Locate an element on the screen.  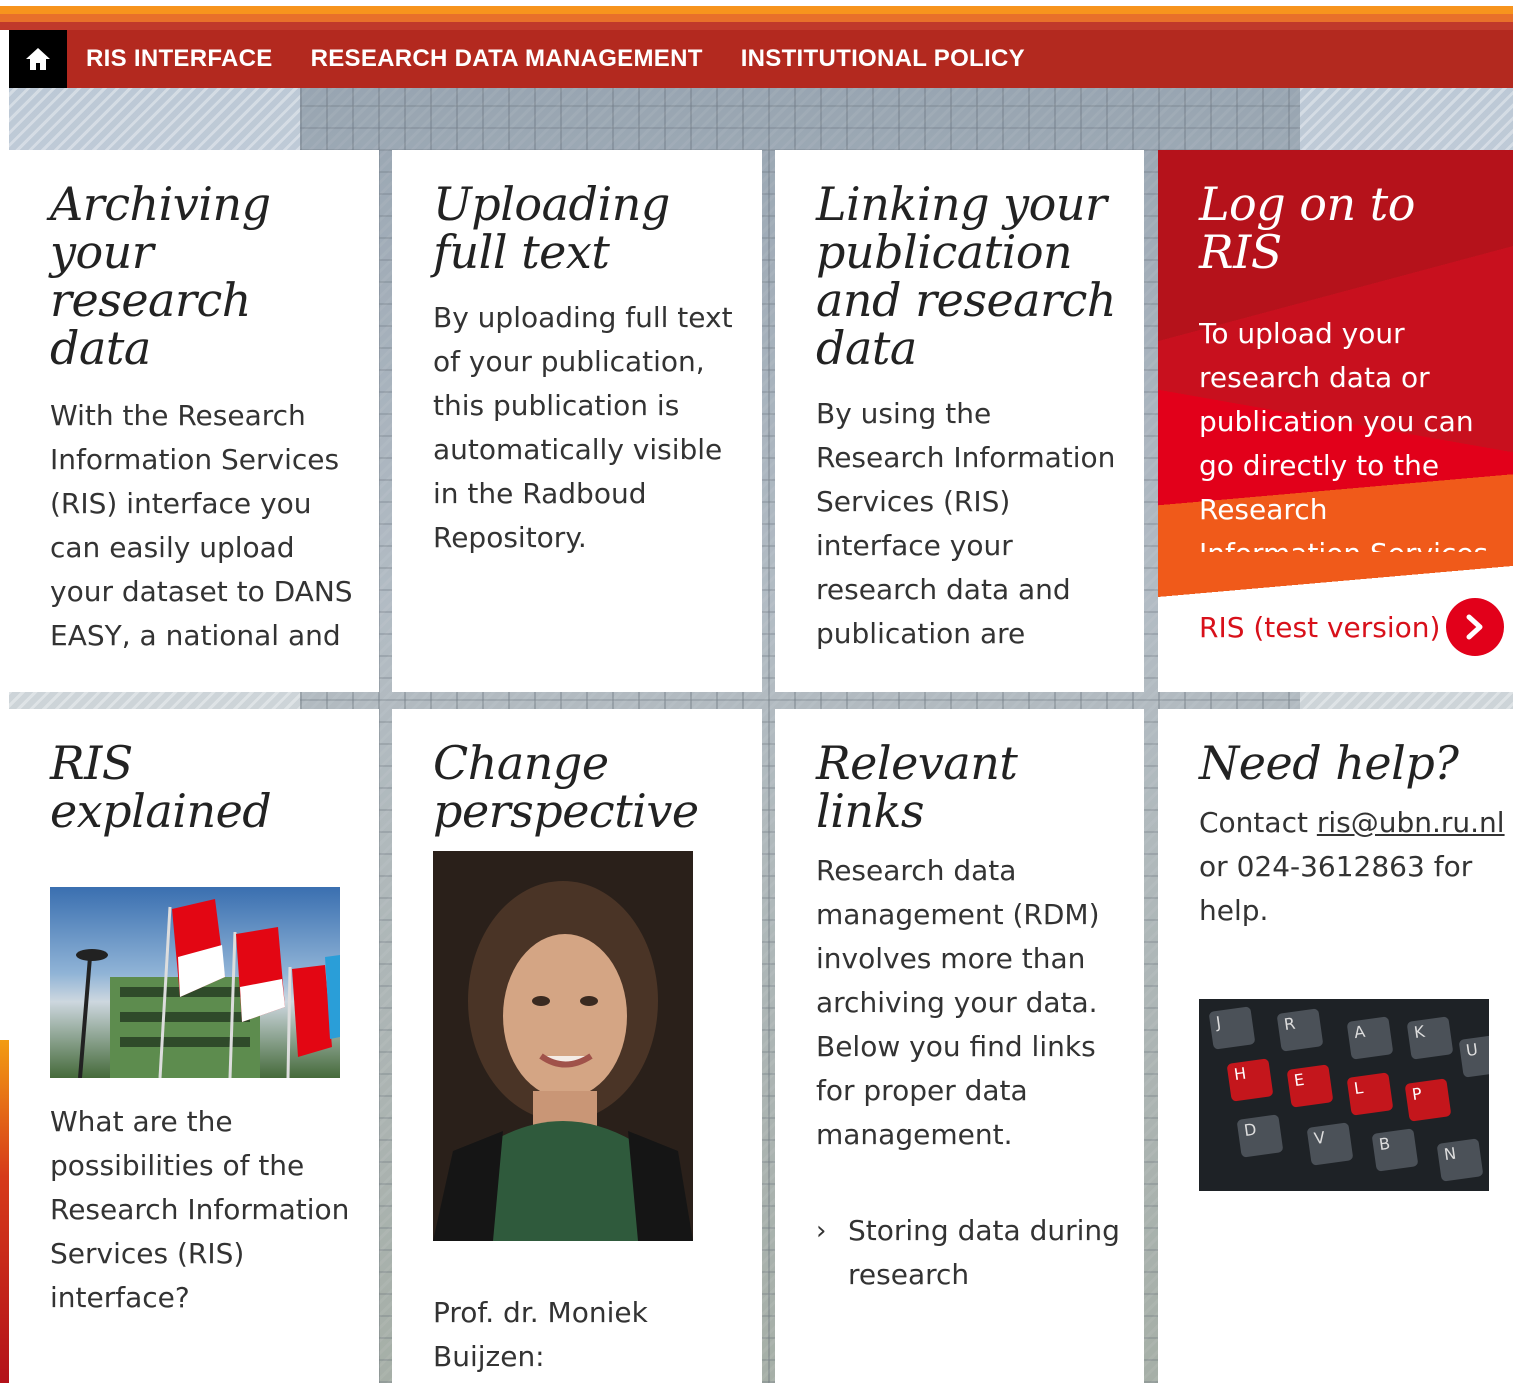
card-title: Change perspective is located at coordinates (583, 787).